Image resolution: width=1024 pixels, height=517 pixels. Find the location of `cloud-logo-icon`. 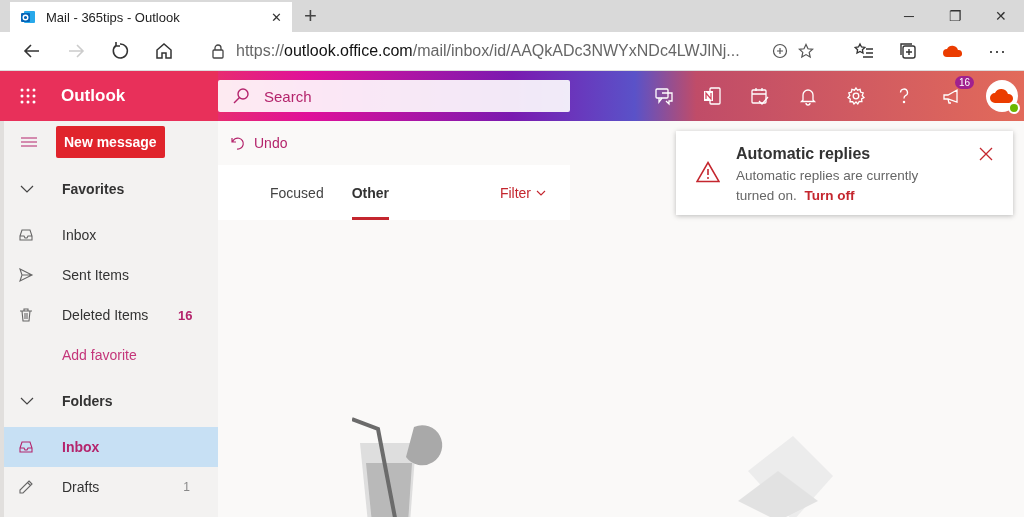

cloud-logo-icon is located at coordinates (1002, 96).